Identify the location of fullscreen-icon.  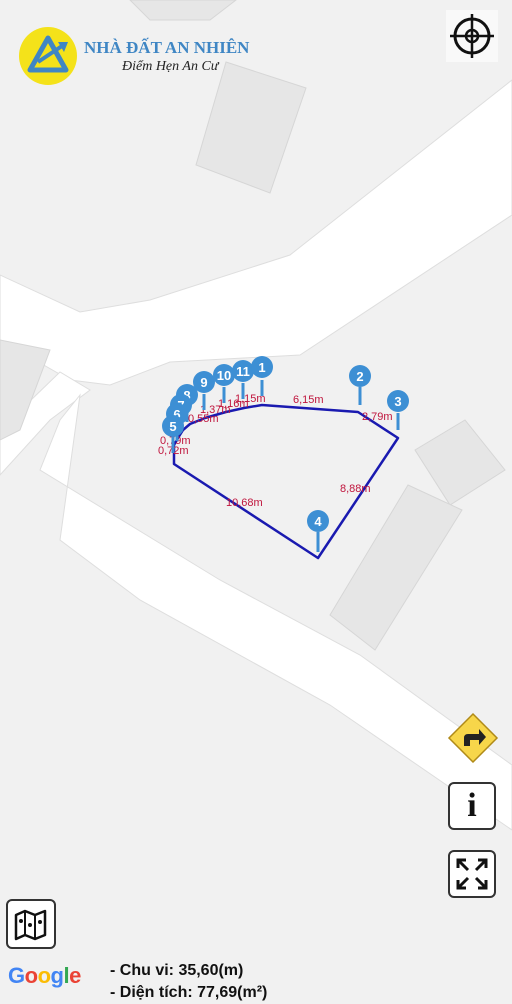
(472, 874).